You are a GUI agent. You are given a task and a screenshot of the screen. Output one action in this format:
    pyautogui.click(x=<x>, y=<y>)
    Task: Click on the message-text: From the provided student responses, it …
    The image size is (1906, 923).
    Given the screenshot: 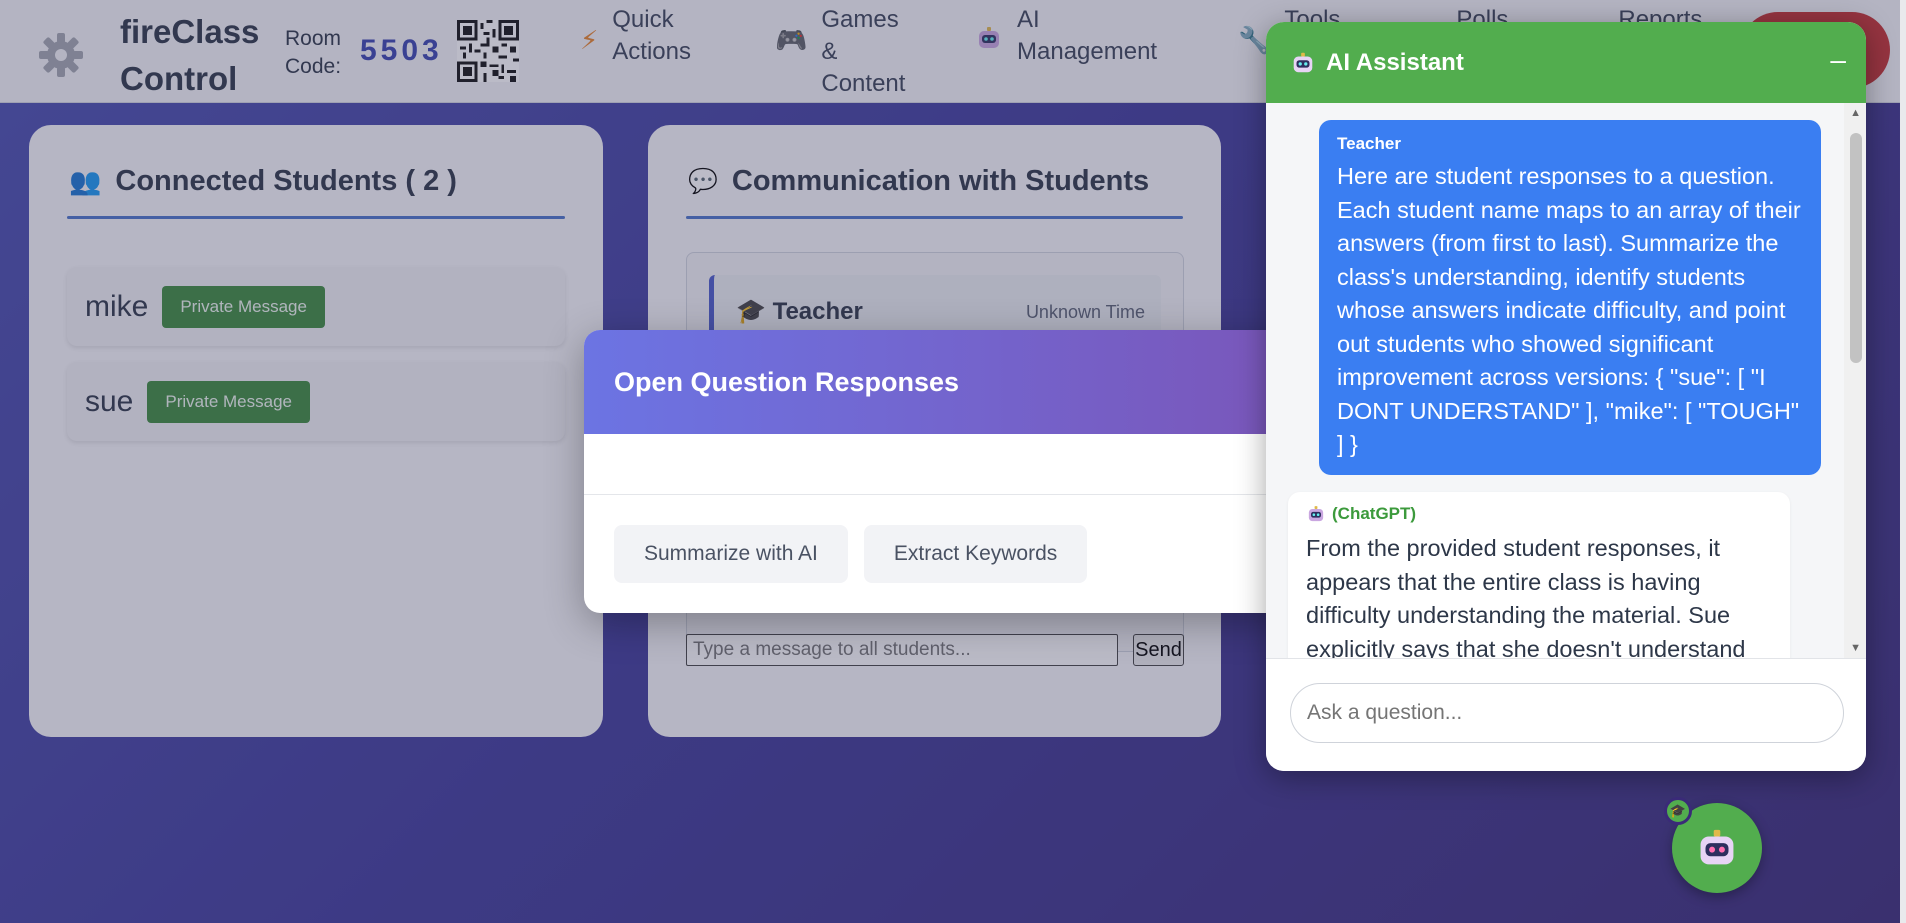 What is the action you would take?
    pyautogui.click(x=1526, y=596)
    